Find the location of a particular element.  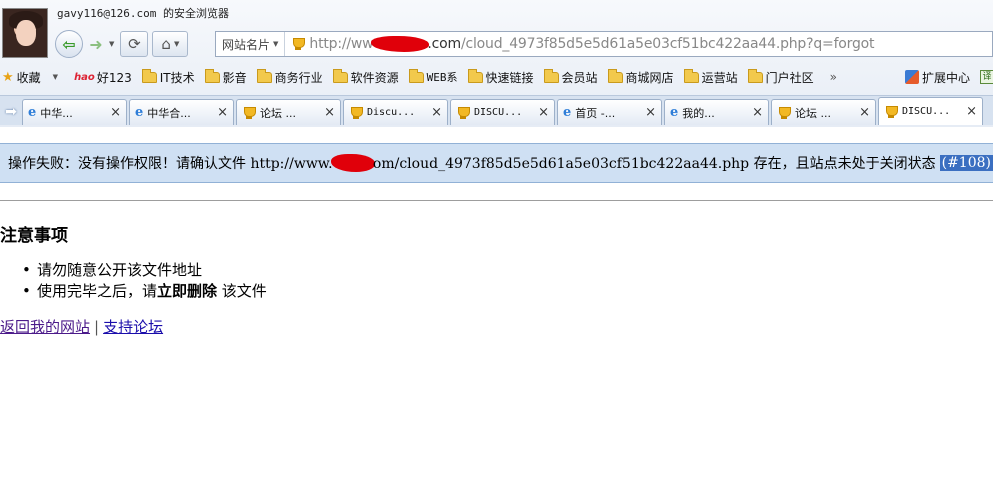

favorite-label: 软件资源 is located at coordinates (374, 77).